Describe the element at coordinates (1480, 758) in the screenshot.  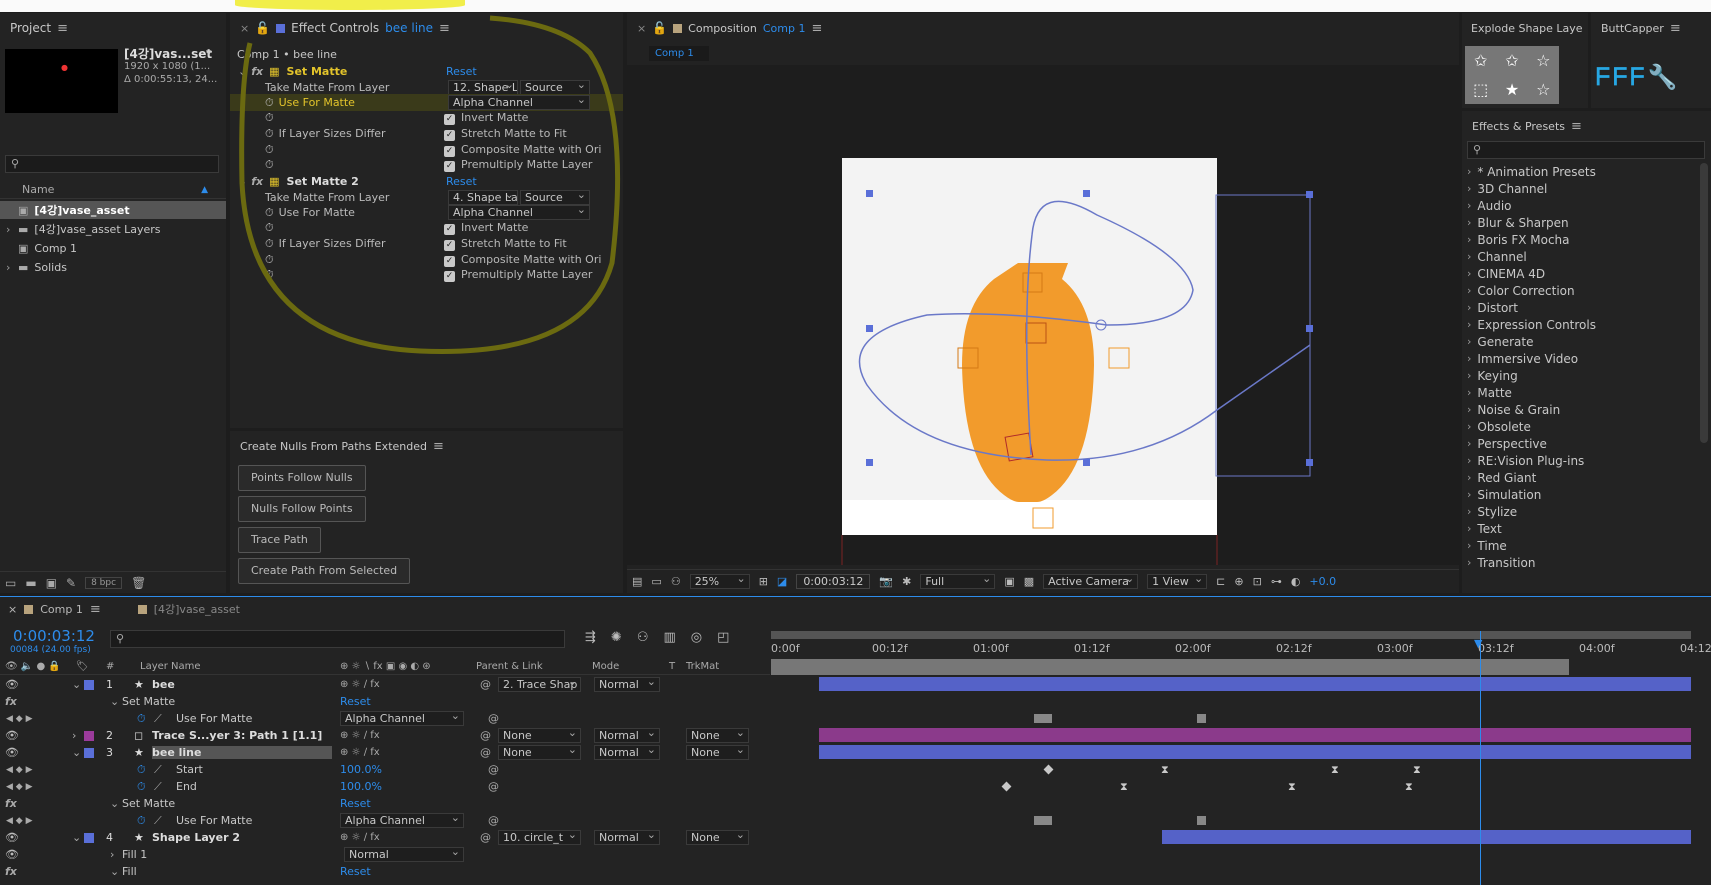
I see `playhead` at that location.